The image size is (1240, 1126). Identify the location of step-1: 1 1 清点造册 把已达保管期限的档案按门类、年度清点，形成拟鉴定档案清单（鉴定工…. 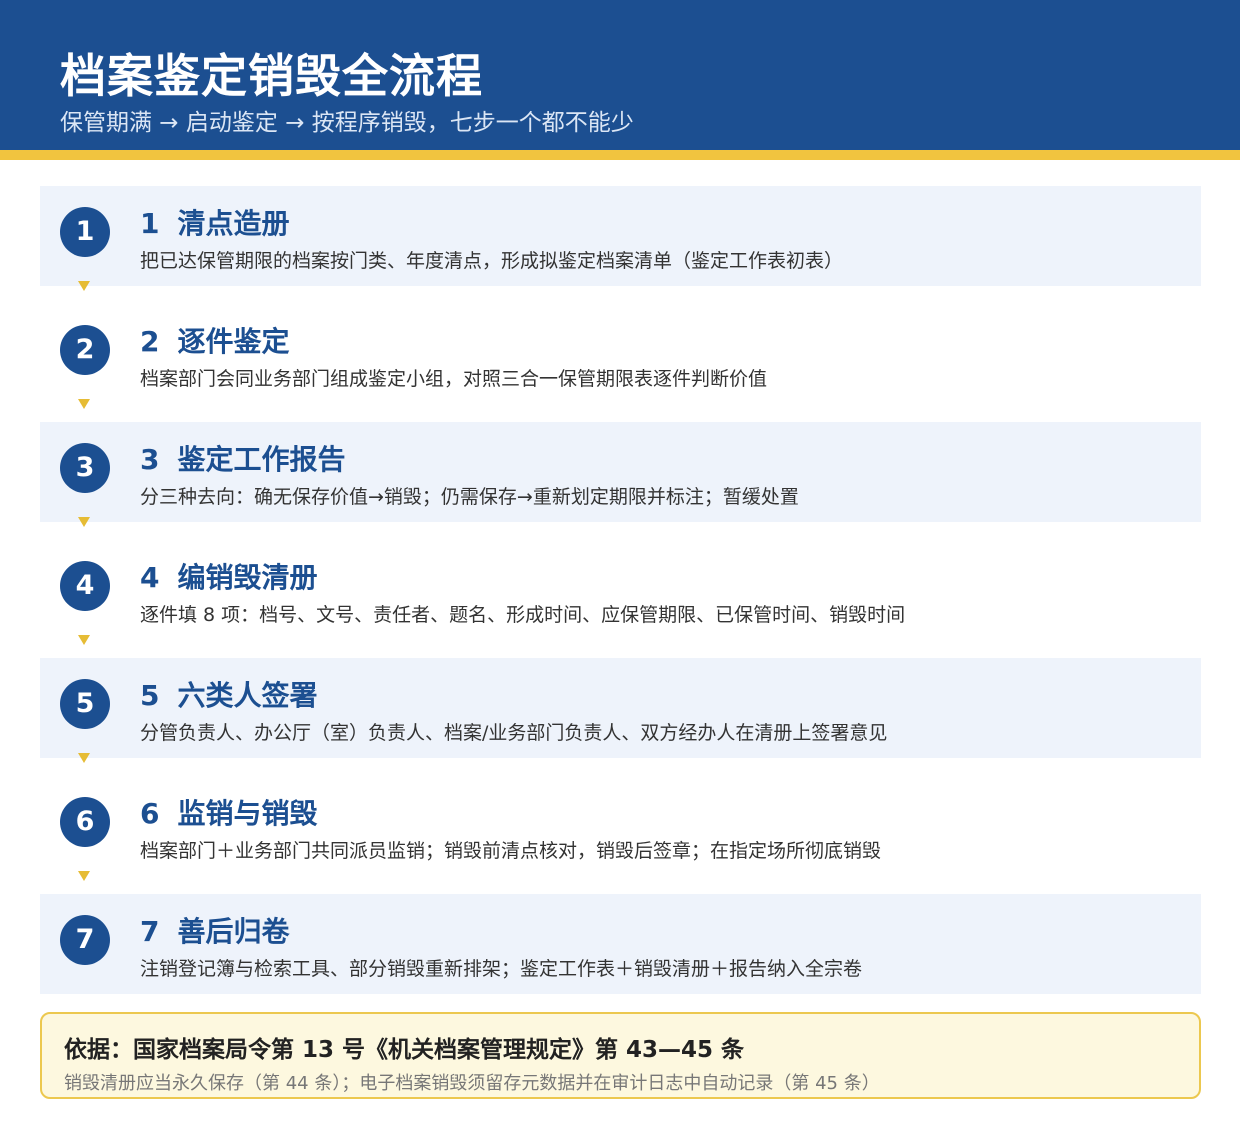
(620, 238).